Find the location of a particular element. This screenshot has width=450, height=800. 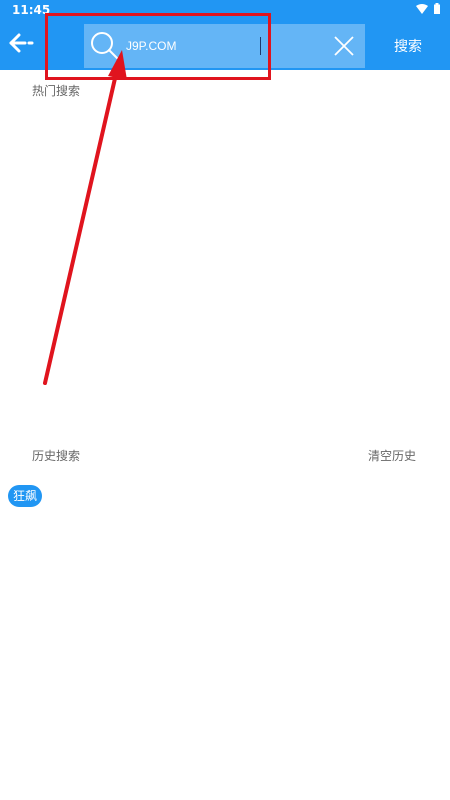

wifi-icon is located at coordinates (422, 10).